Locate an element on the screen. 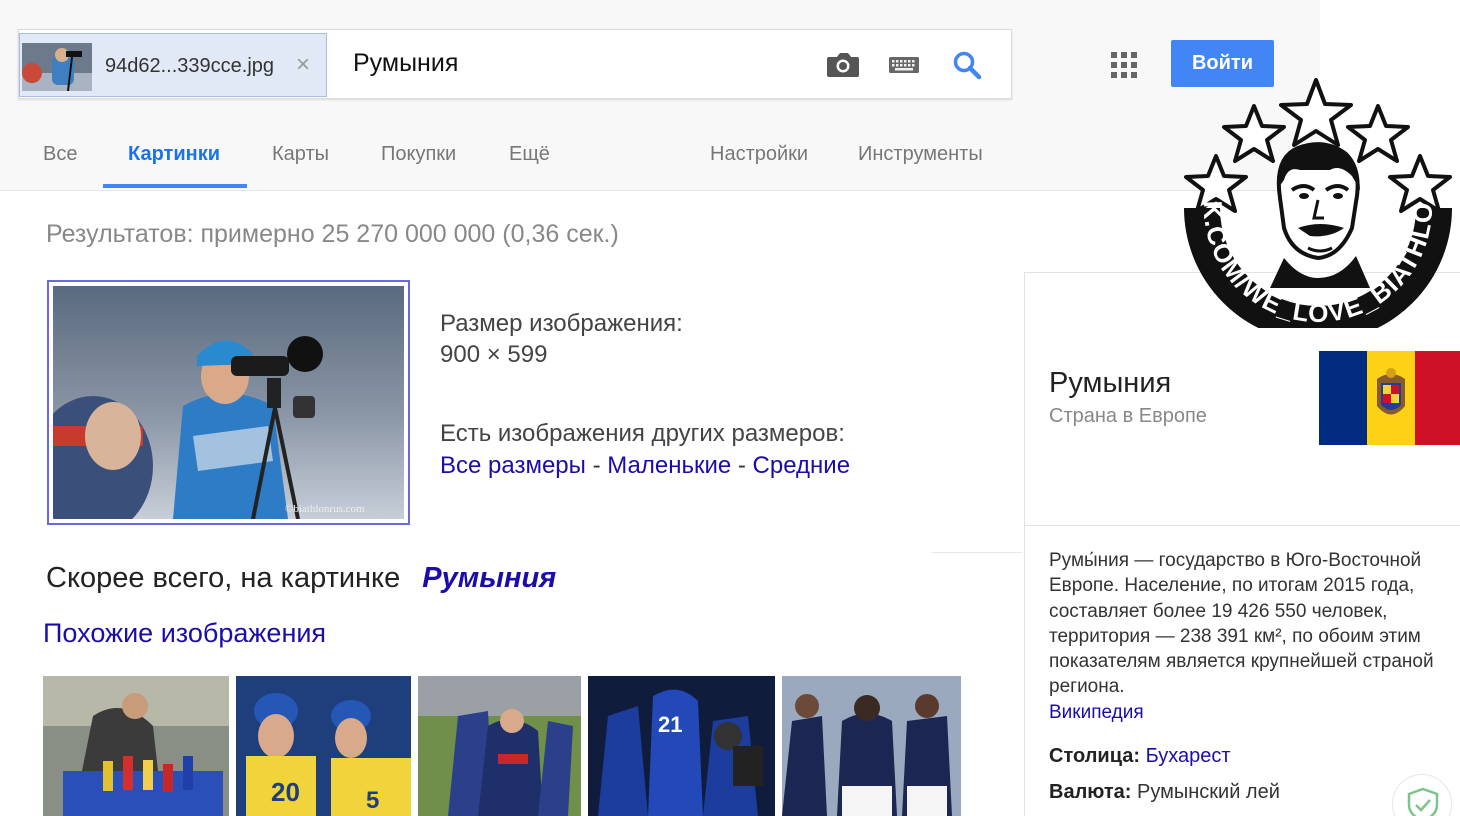 This screenshot has height=816, width=1460. small-sizes-link: Маленькие is located at coordinates (669, 465).